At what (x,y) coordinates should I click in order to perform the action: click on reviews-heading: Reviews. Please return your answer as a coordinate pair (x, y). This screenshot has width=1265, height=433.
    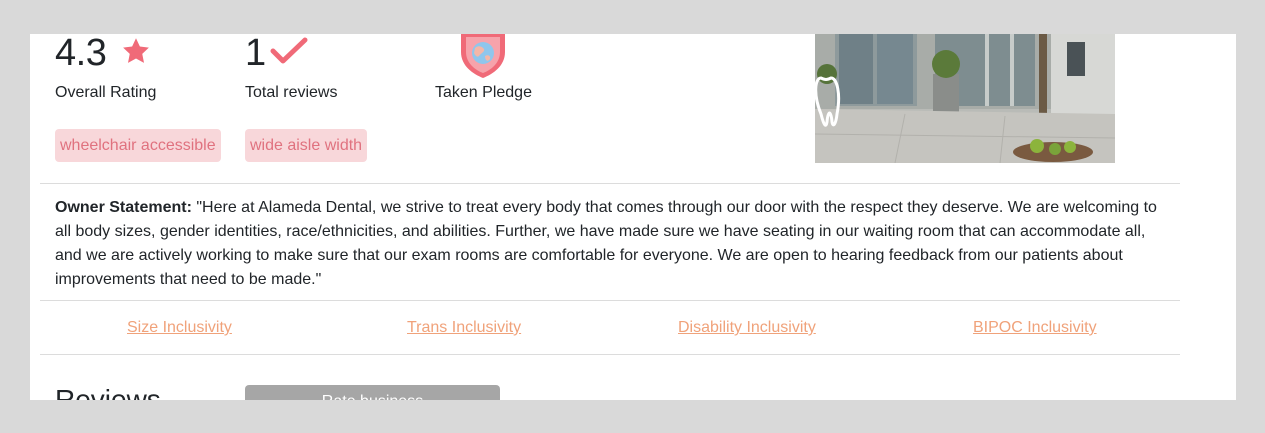
    Looking at the image, I should click on (108, 392).